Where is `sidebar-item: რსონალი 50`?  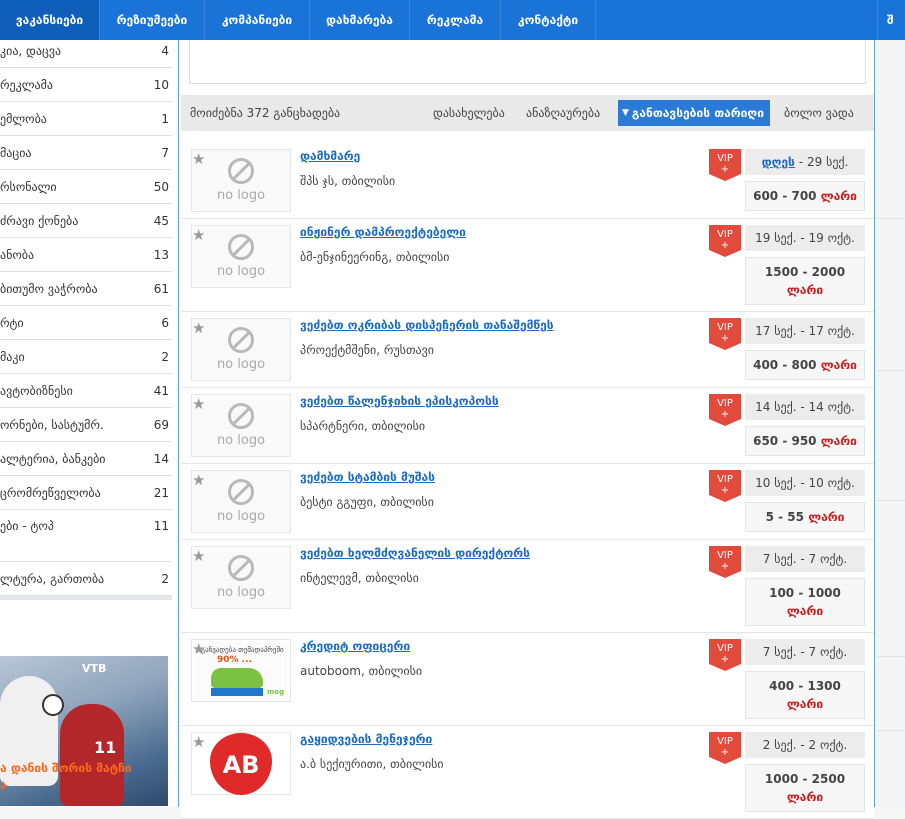 sidebar-item: რსონალი 50 is located at coordinates (86, 187).